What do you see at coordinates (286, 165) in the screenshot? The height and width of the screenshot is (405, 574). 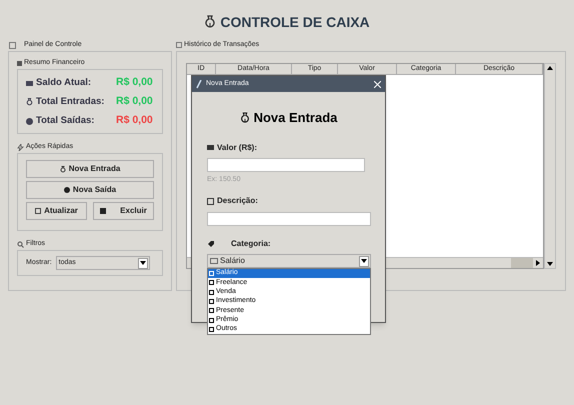 I see `value-input-field` at bounding box center [286, 165].